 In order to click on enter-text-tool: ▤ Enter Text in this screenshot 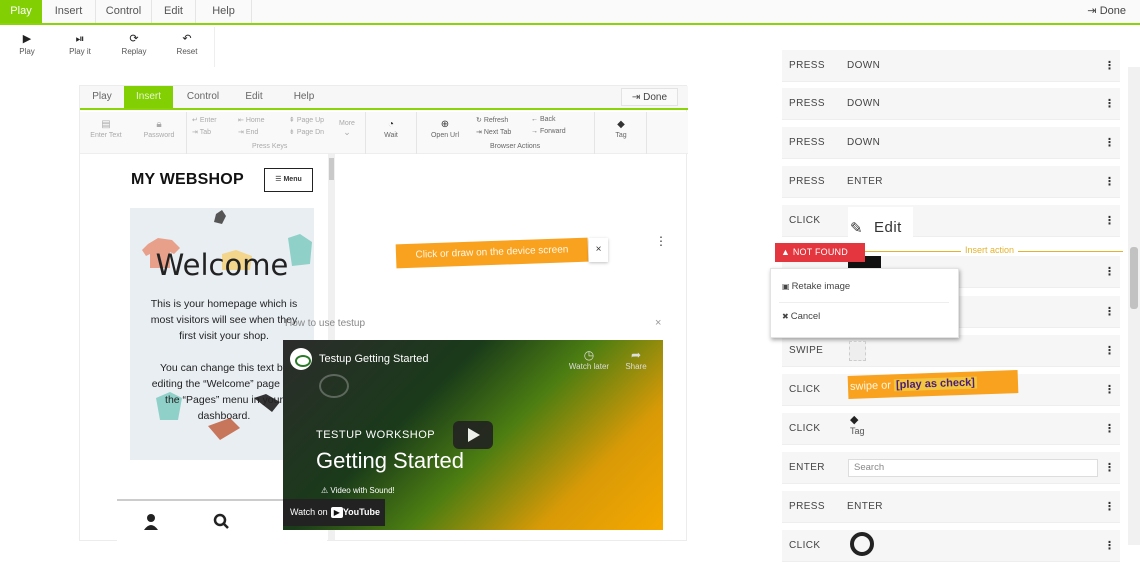, I will do `click(106, 128)`.